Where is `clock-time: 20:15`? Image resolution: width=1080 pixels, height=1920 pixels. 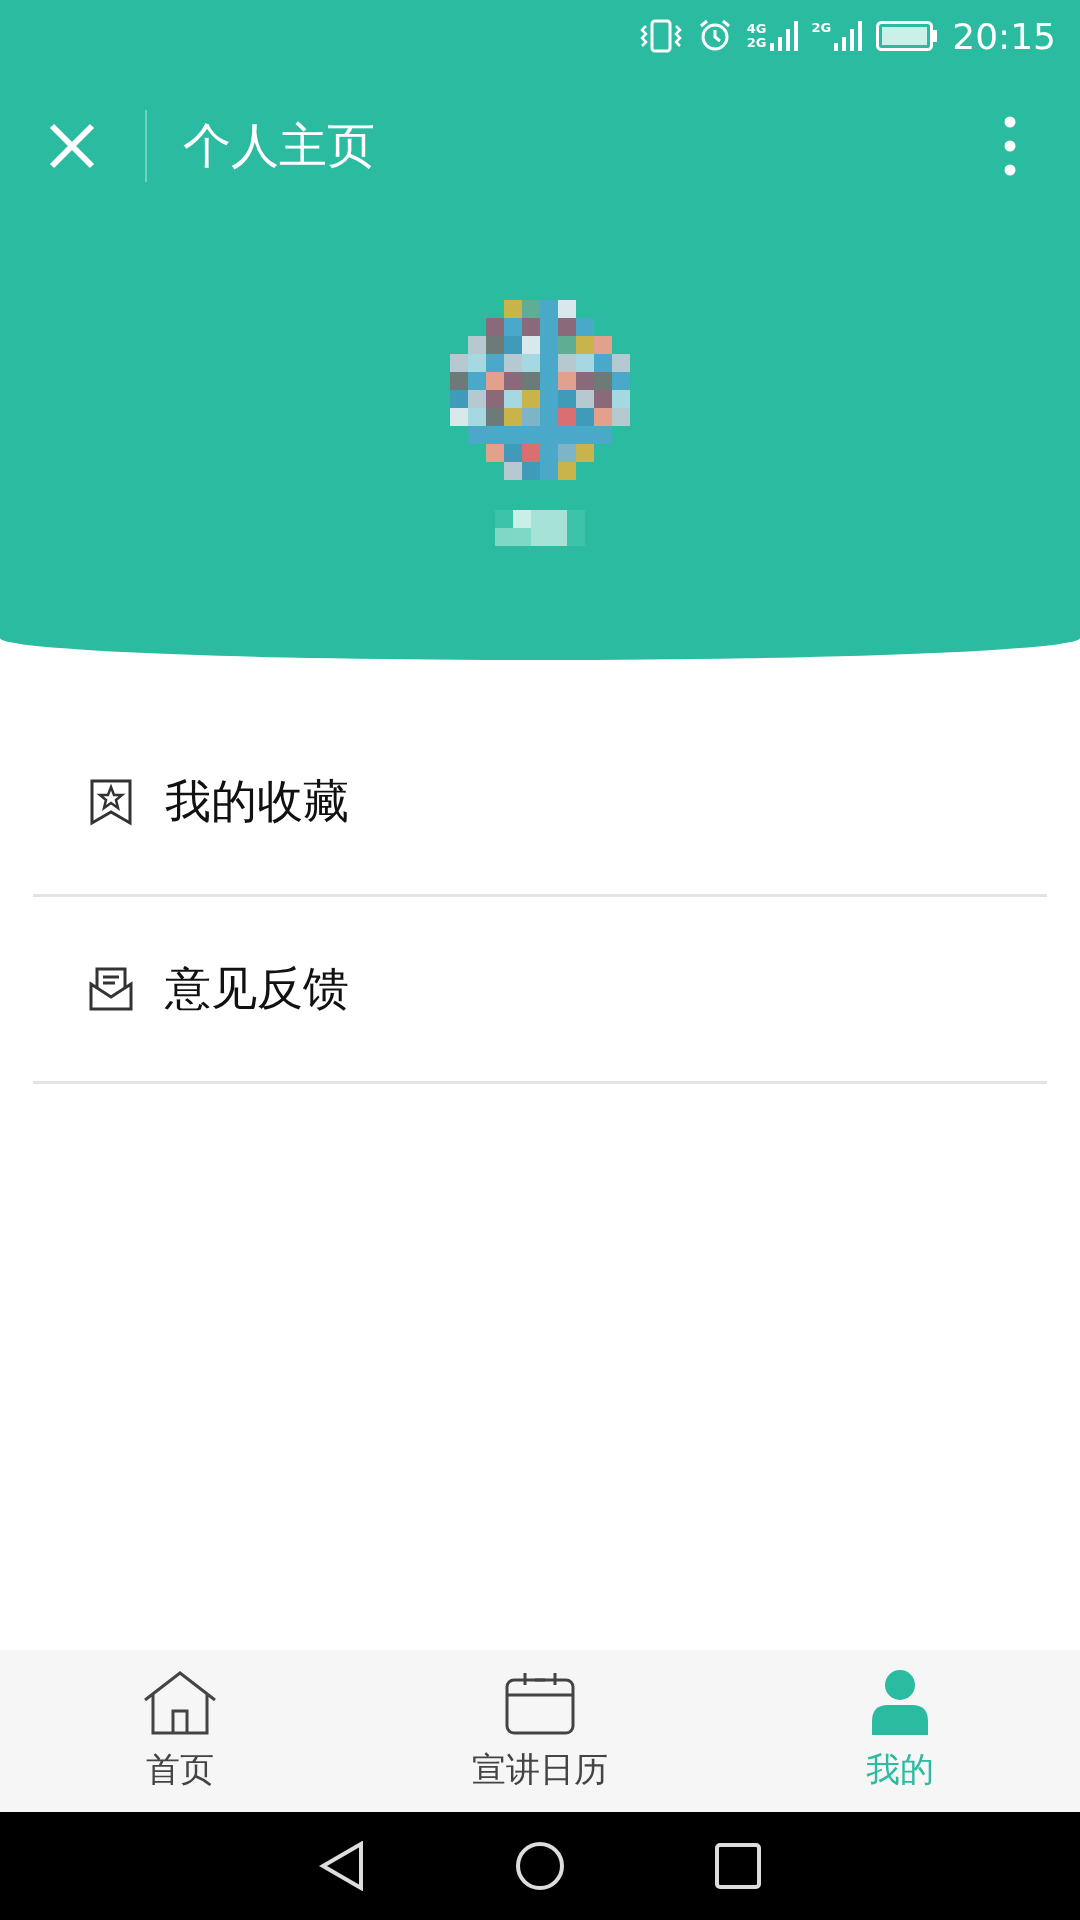
clock-time: 20:15 is located at coordinates (1004, 36).